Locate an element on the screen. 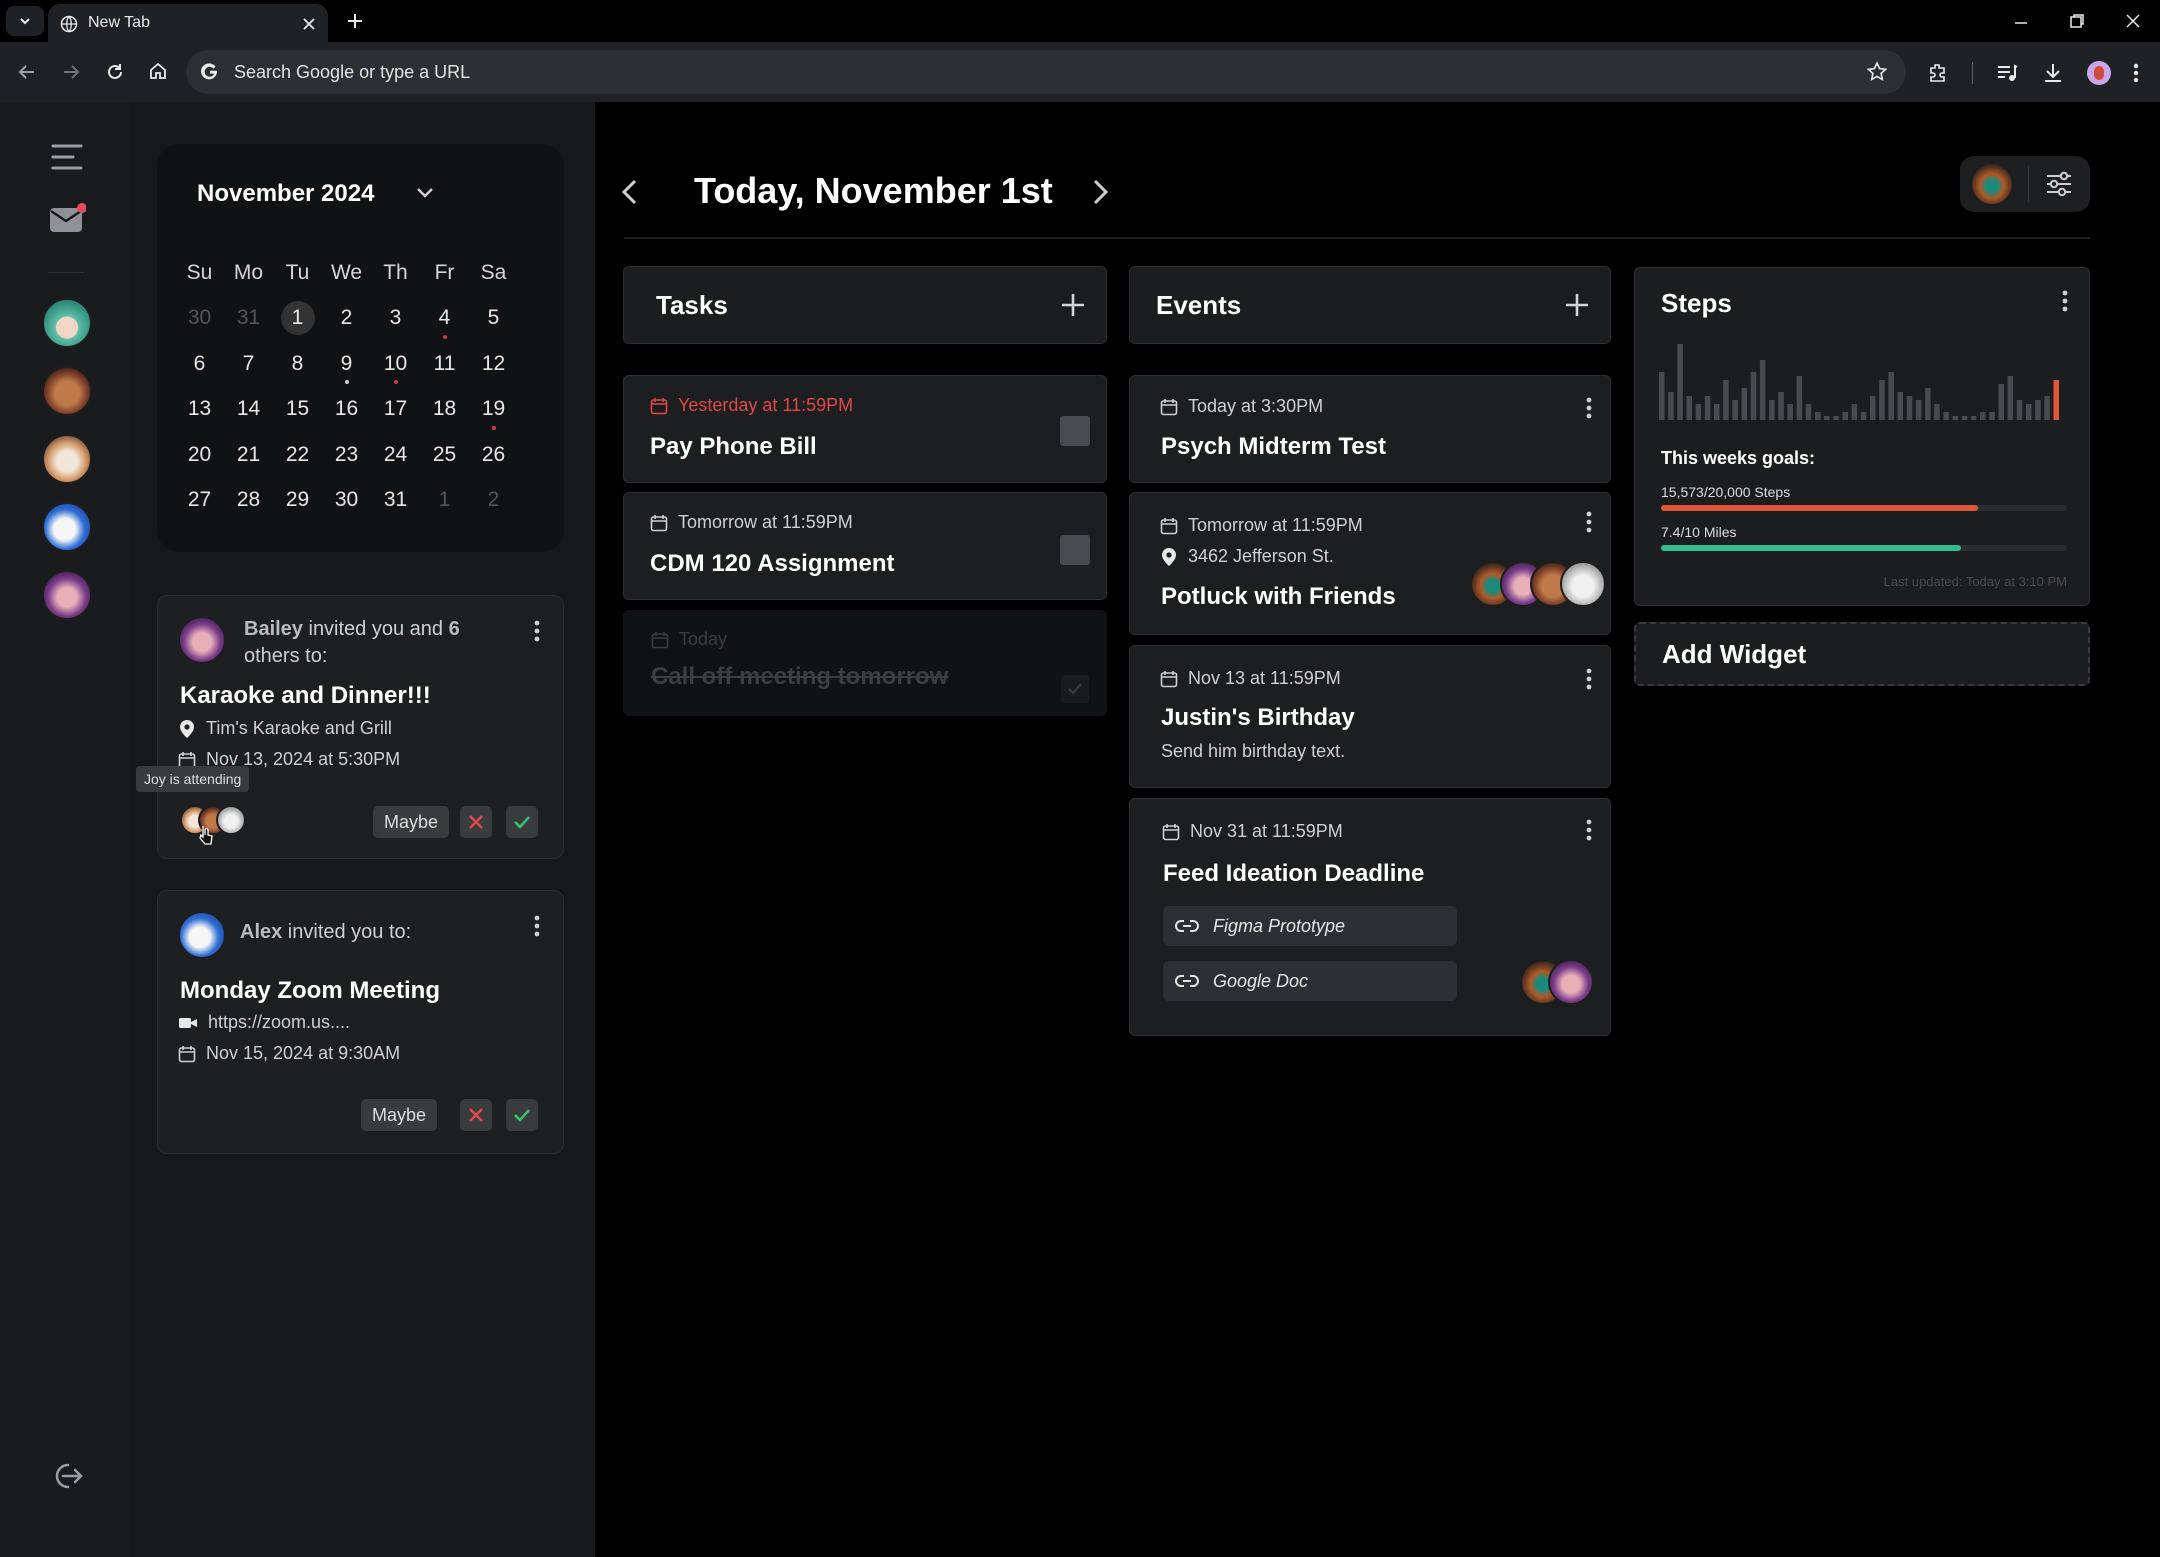  profile-avatar is located at coordinates (2099, 73).